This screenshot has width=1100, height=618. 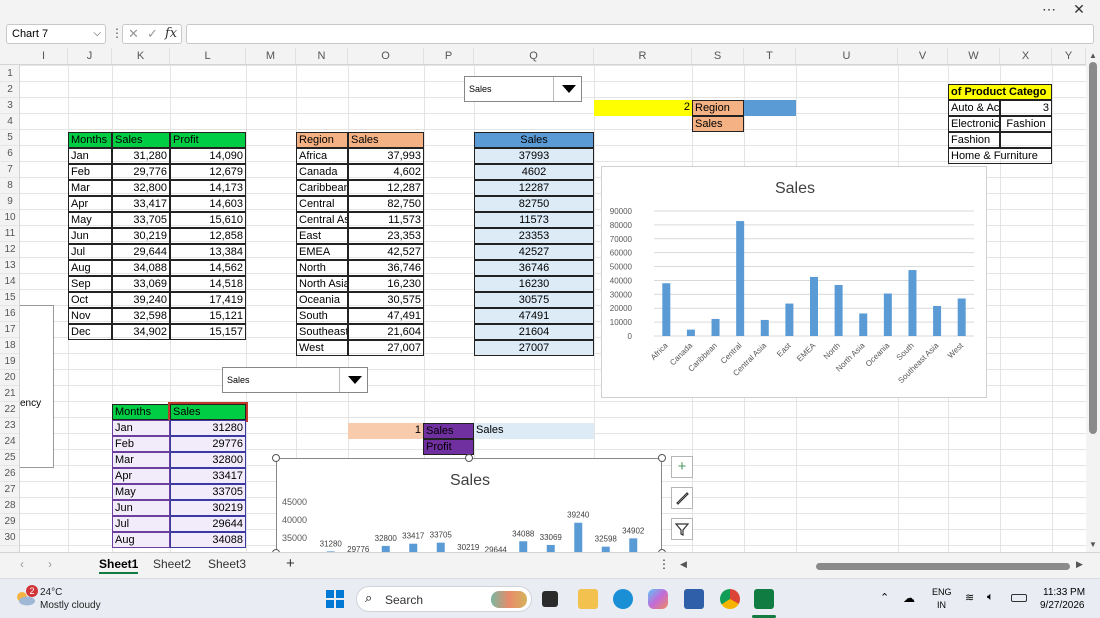 What do you see at coordinates (208, 140) in the screenshot?
I see `table-header: Profit` at bounding box center [208, 140].